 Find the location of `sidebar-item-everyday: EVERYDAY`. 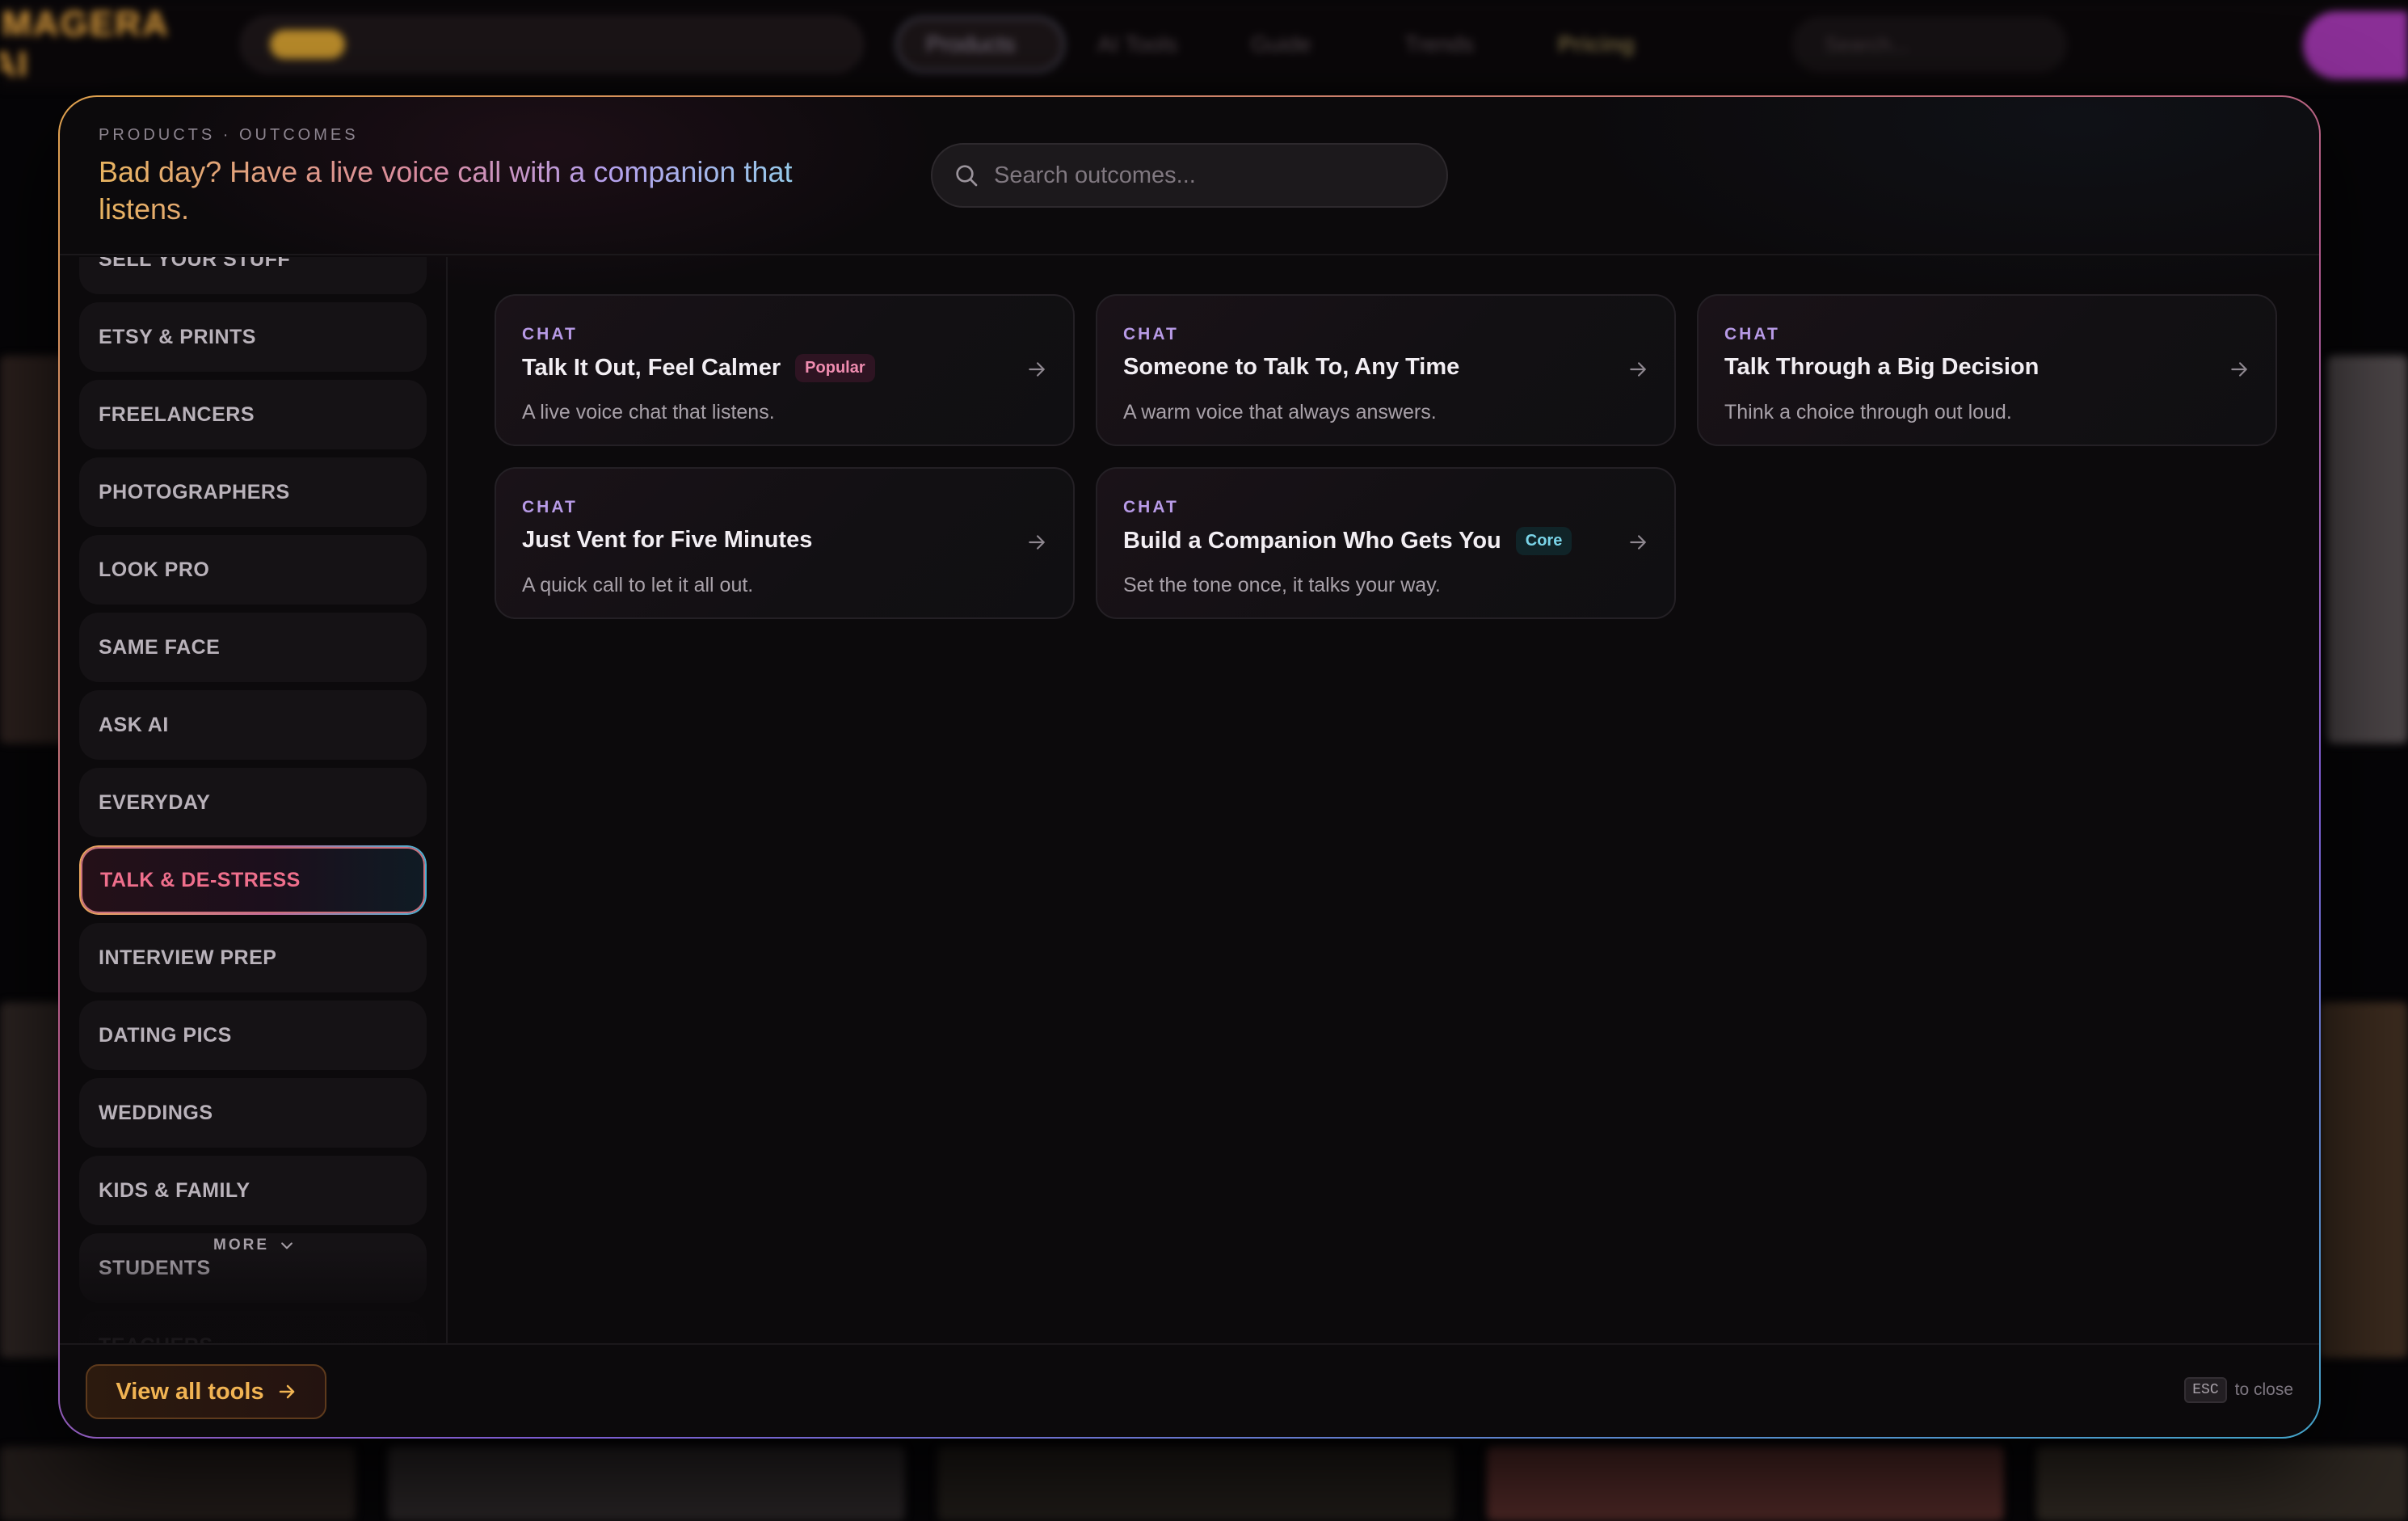

sidebar-item-everyday: EVERYDAY is located at coordinates (253, 803).